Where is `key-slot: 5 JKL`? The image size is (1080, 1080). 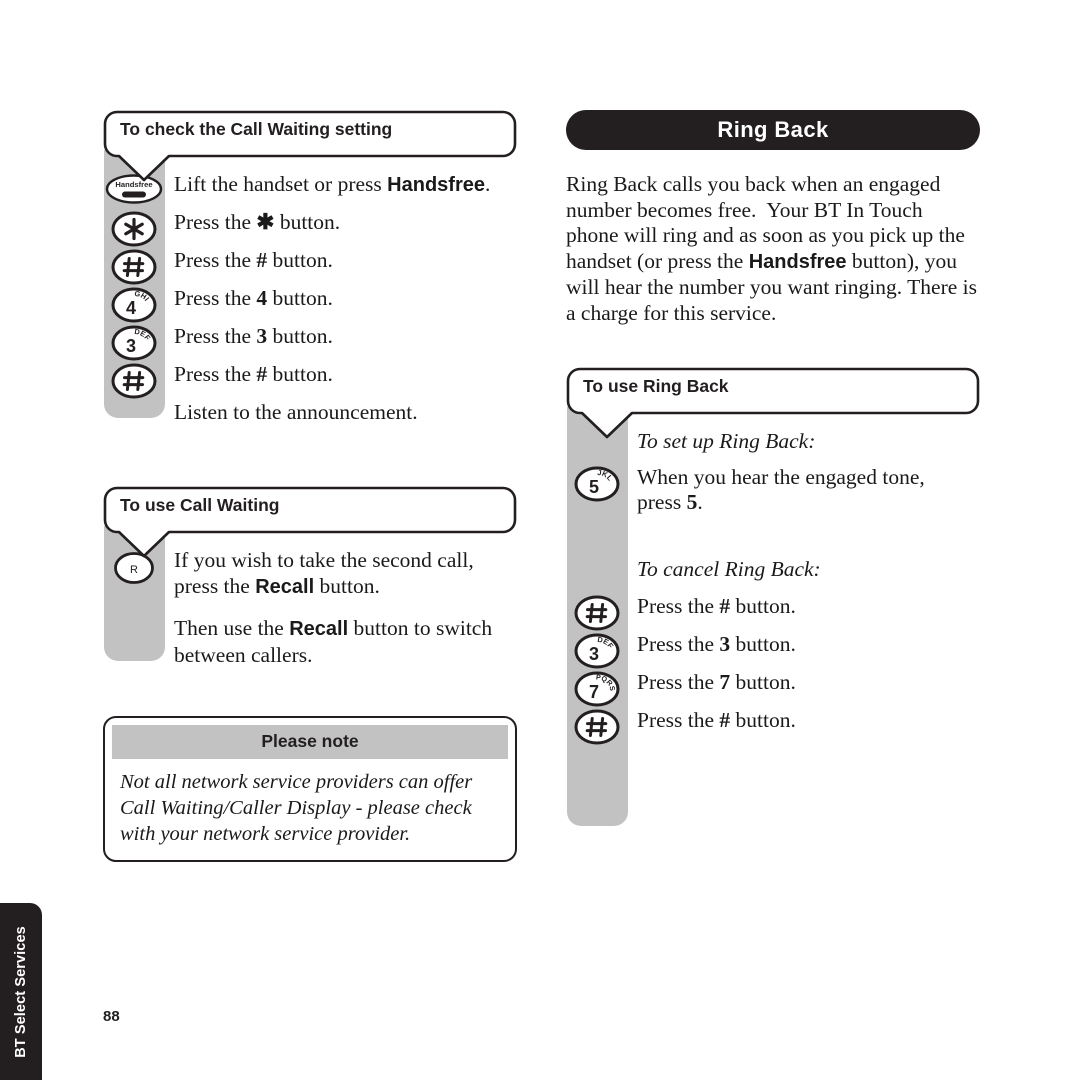 key-slot: 5 JKL is located at coordinates (597, 483).